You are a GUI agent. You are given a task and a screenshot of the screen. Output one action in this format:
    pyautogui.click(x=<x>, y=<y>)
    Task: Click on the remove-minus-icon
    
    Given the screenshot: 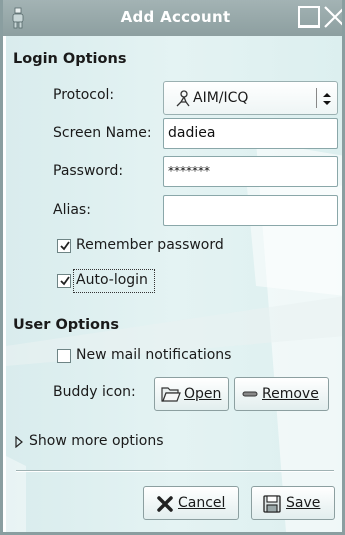 What is the action you would take?
    pyautogui.click(x=250, y=394)
    